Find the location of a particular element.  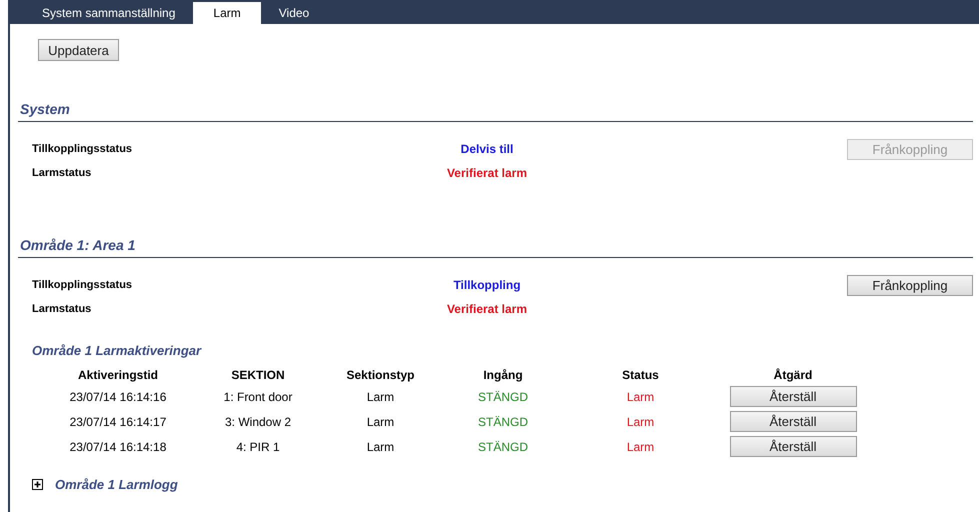

table-cell: 4: PIR 1 is located at coordinates (258, 447).